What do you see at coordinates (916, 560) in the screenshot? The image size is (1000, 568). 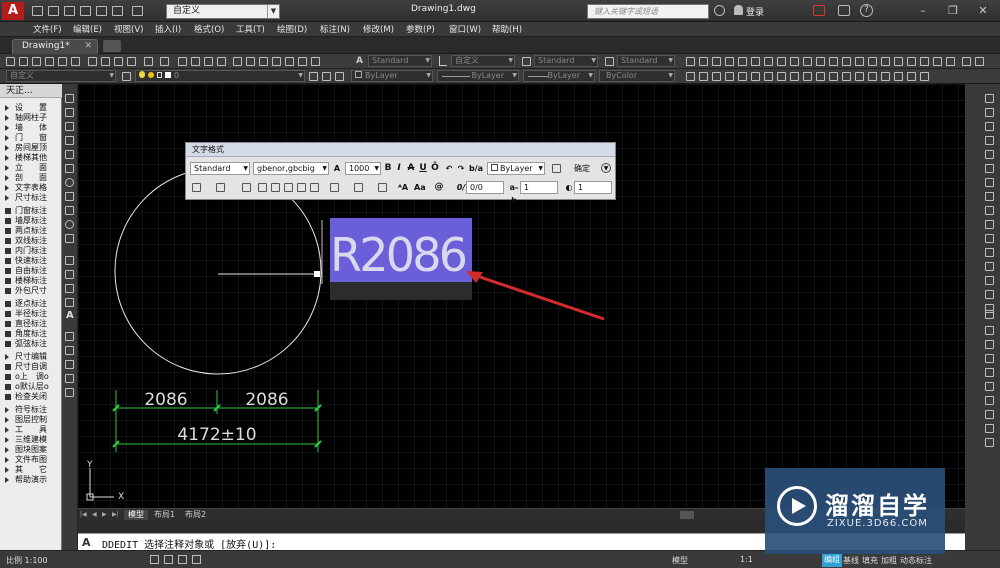 I see `dynamic-dim-toggle: 动态标注` at bounding box center [916, 560].